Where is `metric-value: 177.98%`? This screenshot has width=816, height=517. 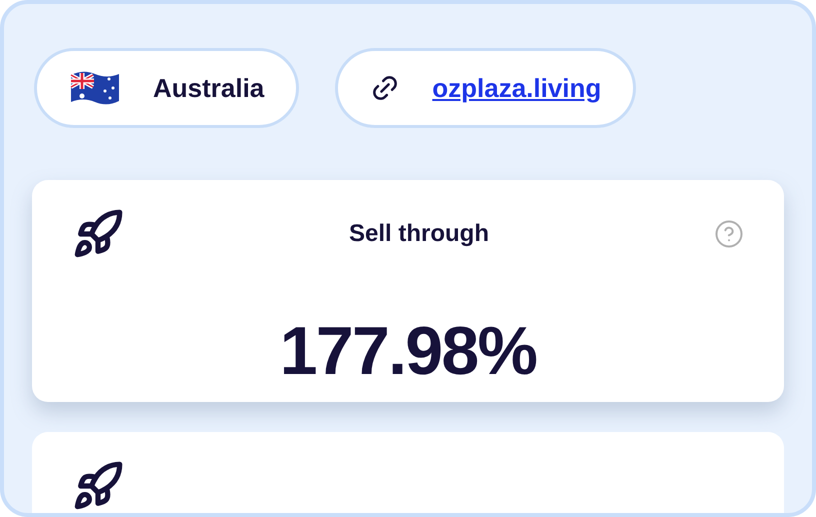 metric-value: 177.98% is located at coordinates (408, 351).